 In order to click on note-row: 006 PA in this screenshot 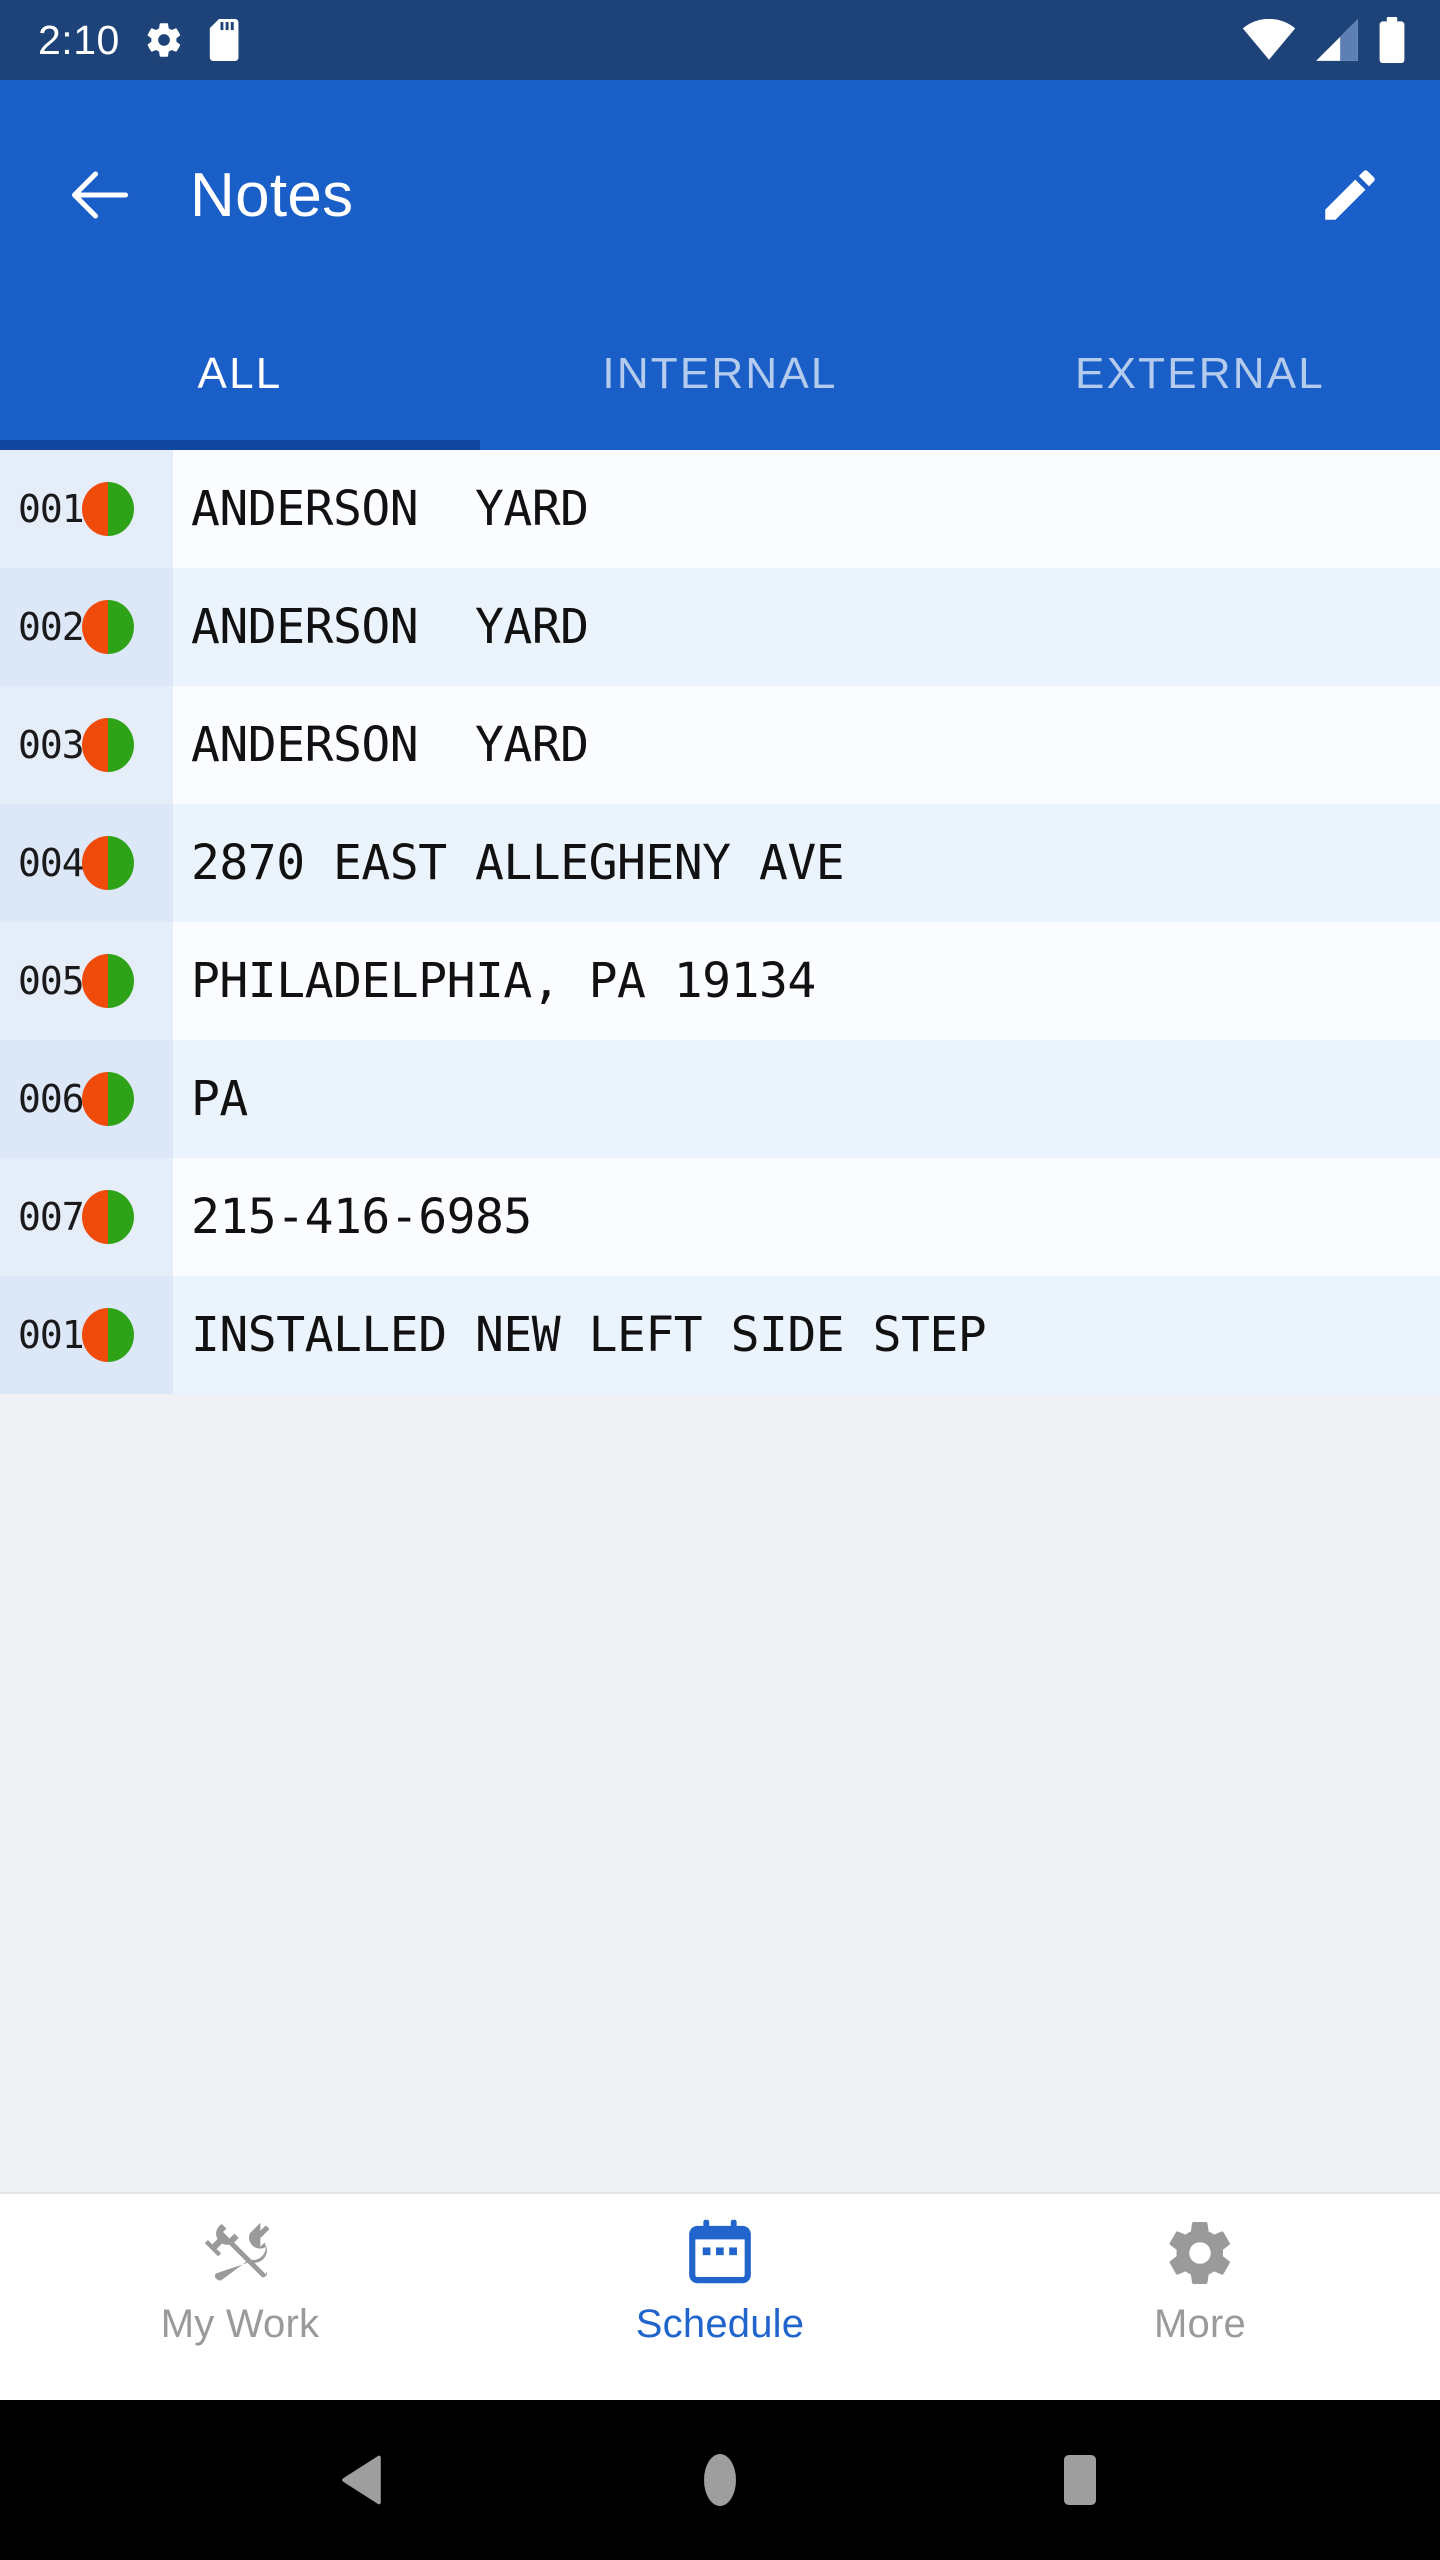, I will do `click(720, 1099)`.